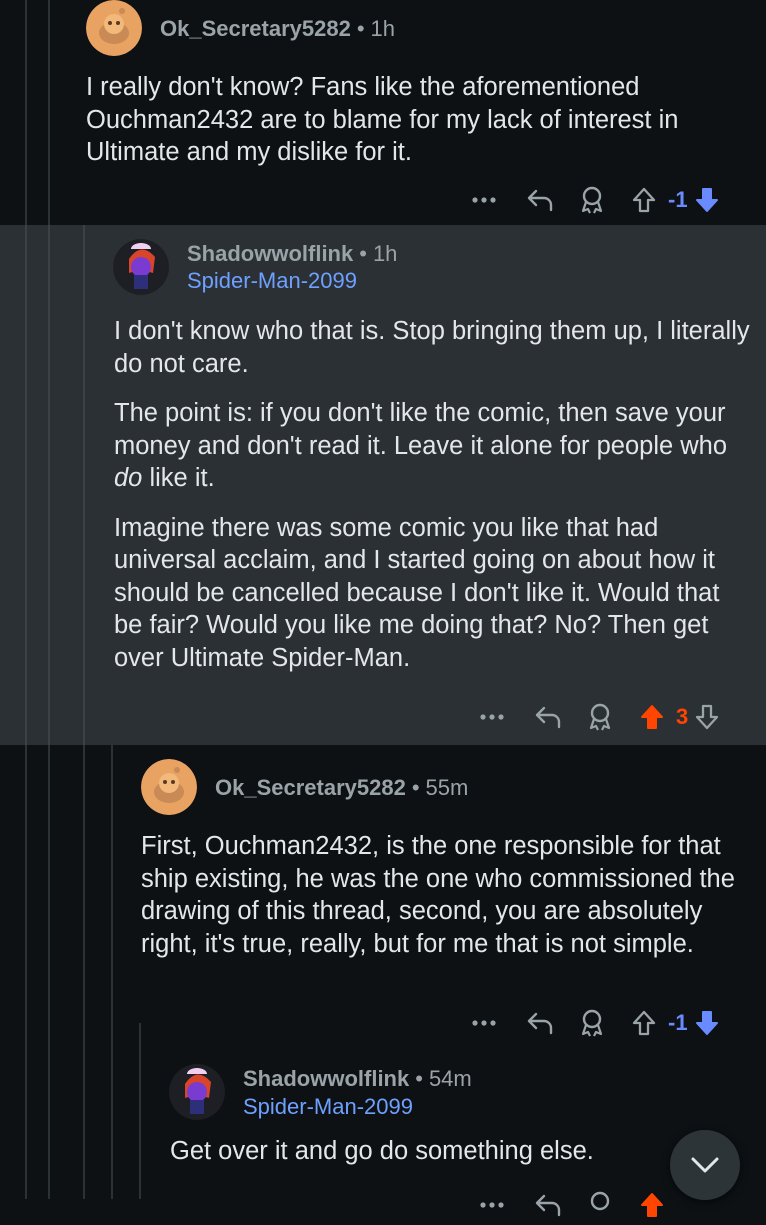 The width and height of the screenshot is (766, 1225). I want to click on timestamp: 55m, so click(447, 787).